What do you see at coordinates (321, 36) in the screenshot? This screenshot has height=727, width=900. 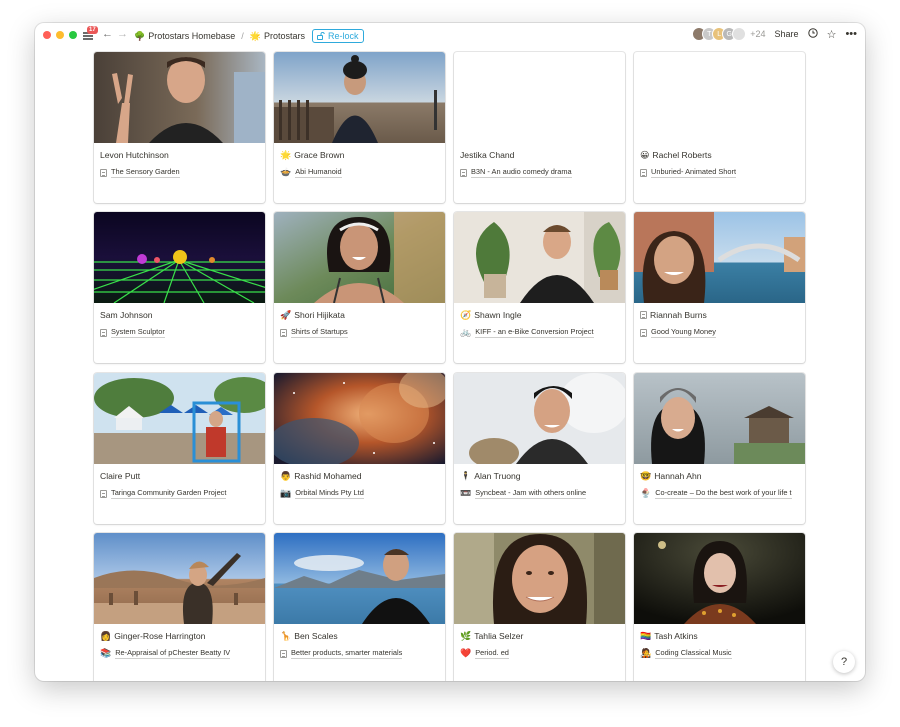 I see `unlock-icon` at bounding box center [321, 36].